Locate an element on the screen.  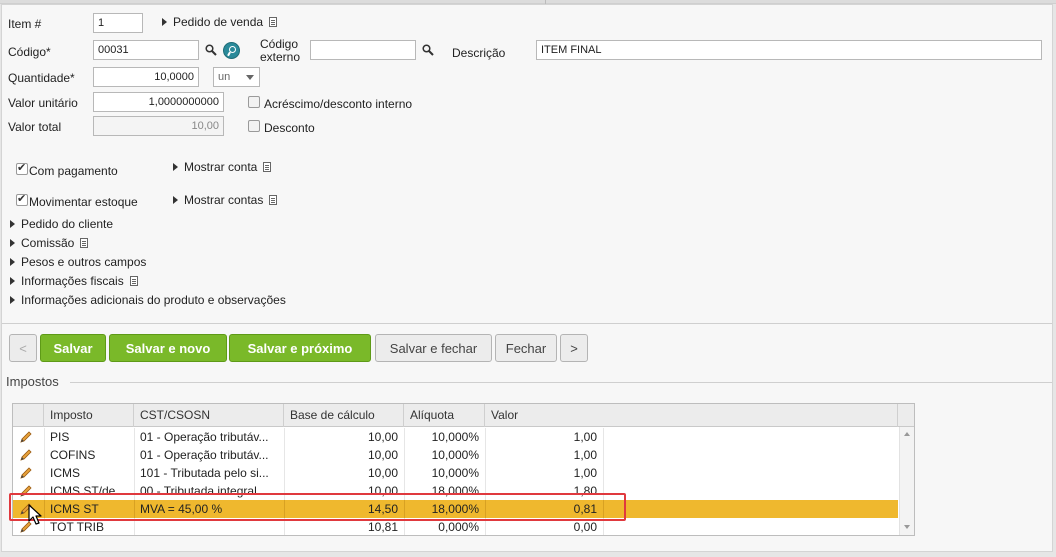
section-label: Comissão is located at coordinates (48, 243).